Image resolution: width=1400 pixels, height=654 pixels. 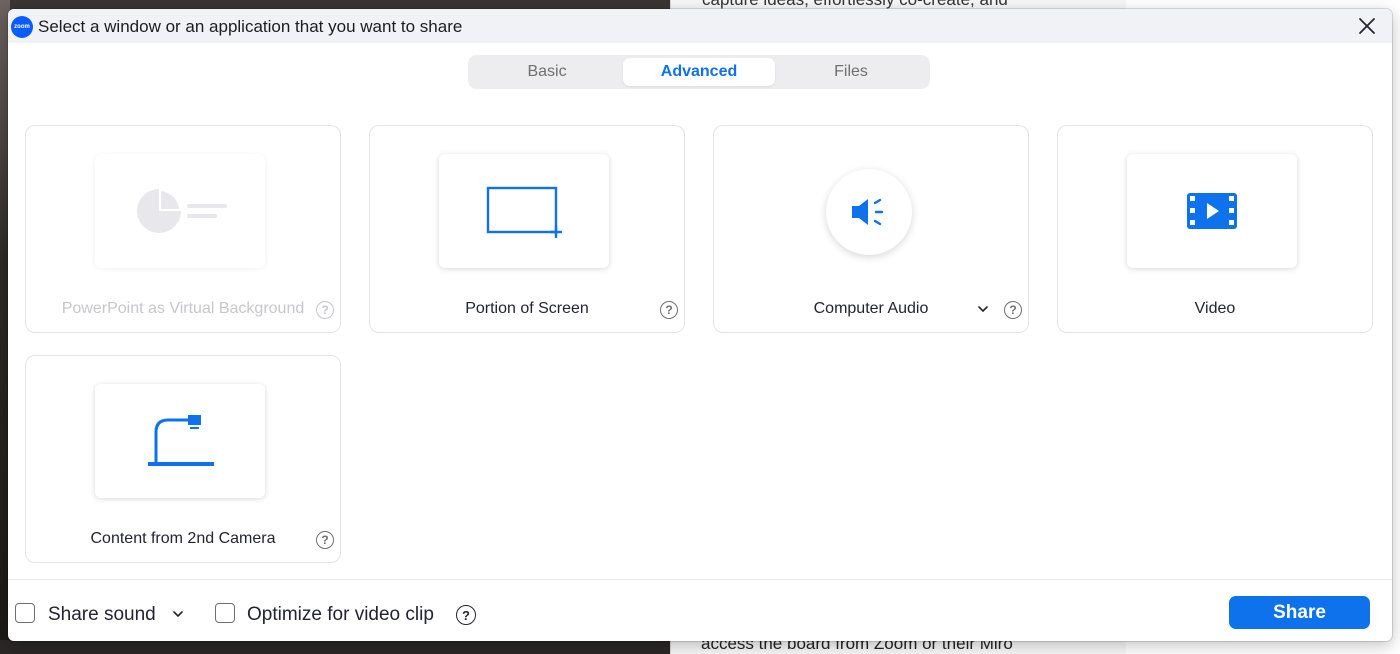 I want to click on powerpoint-icon, so click(x=182, y=211).